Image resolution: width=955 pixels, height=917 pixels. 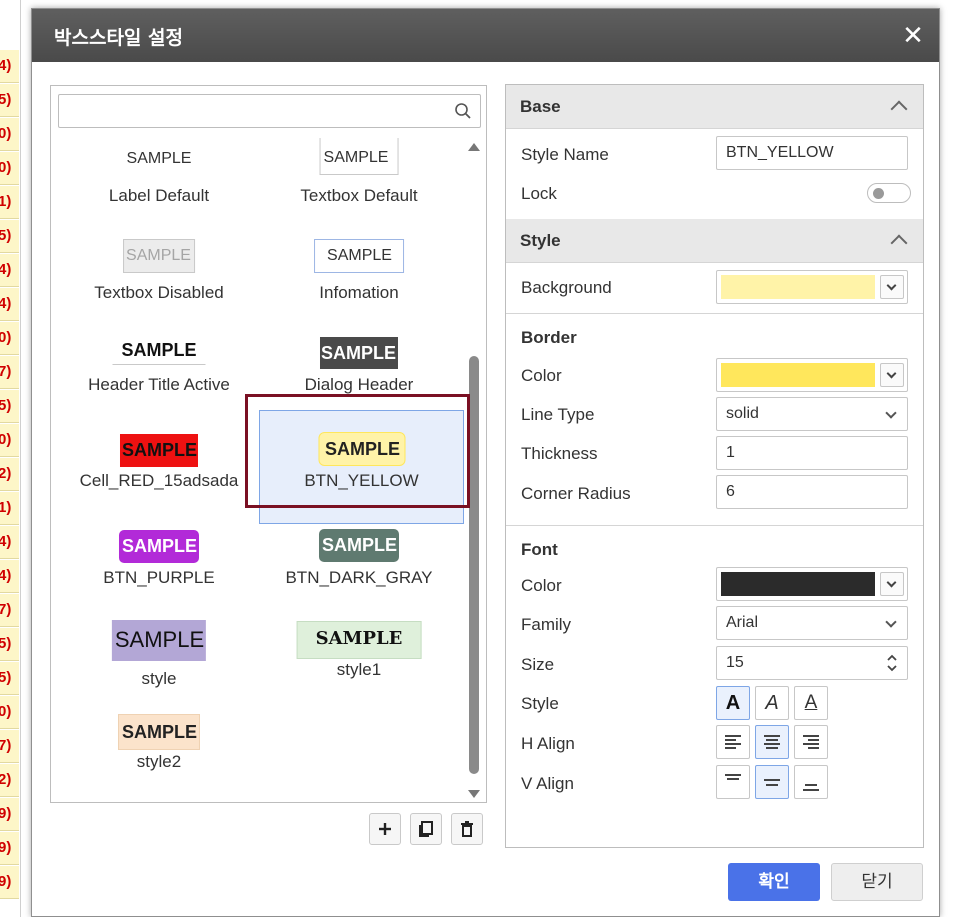 What do you see at coordinates (159, 282) in the screenshot?
I see `style-item-textbox-disabled: SAMPLE Textbox Disabled` at bounding box center [159, 282].